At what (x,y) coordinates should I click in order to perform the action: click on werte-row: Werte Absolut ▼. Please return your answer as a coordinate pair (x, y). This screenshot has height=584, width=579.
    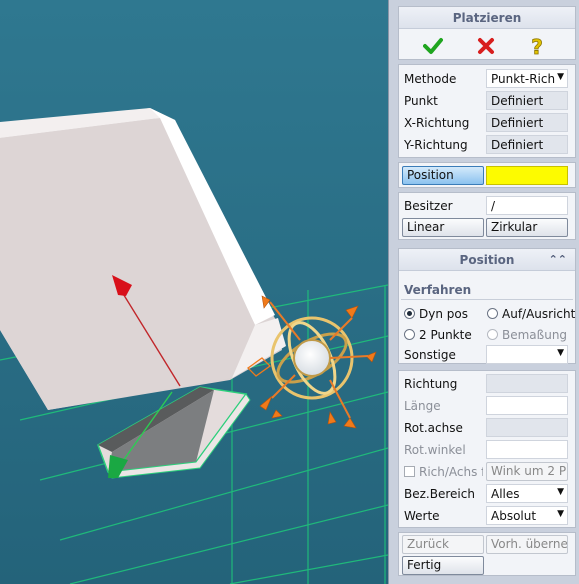
    Looking at the image, I should click on (487, 516).